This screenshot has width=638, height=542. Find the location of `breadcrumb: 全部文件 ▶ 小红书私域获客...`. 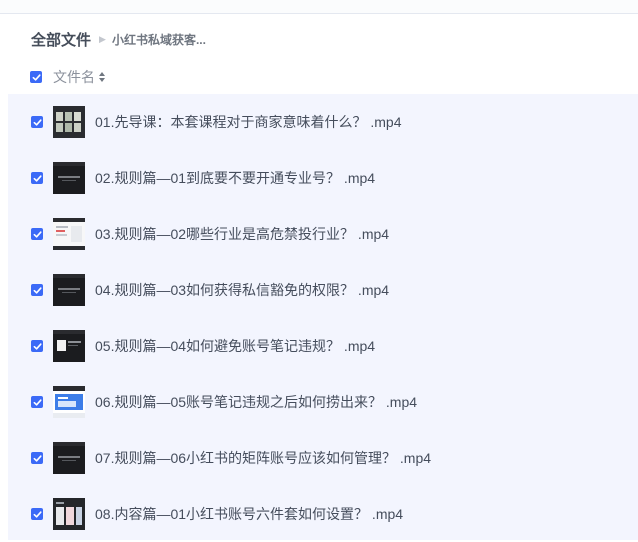

breadcrumb: 全部文件 ▶ 小红书私域获客... is located at coordinates (118, 39).